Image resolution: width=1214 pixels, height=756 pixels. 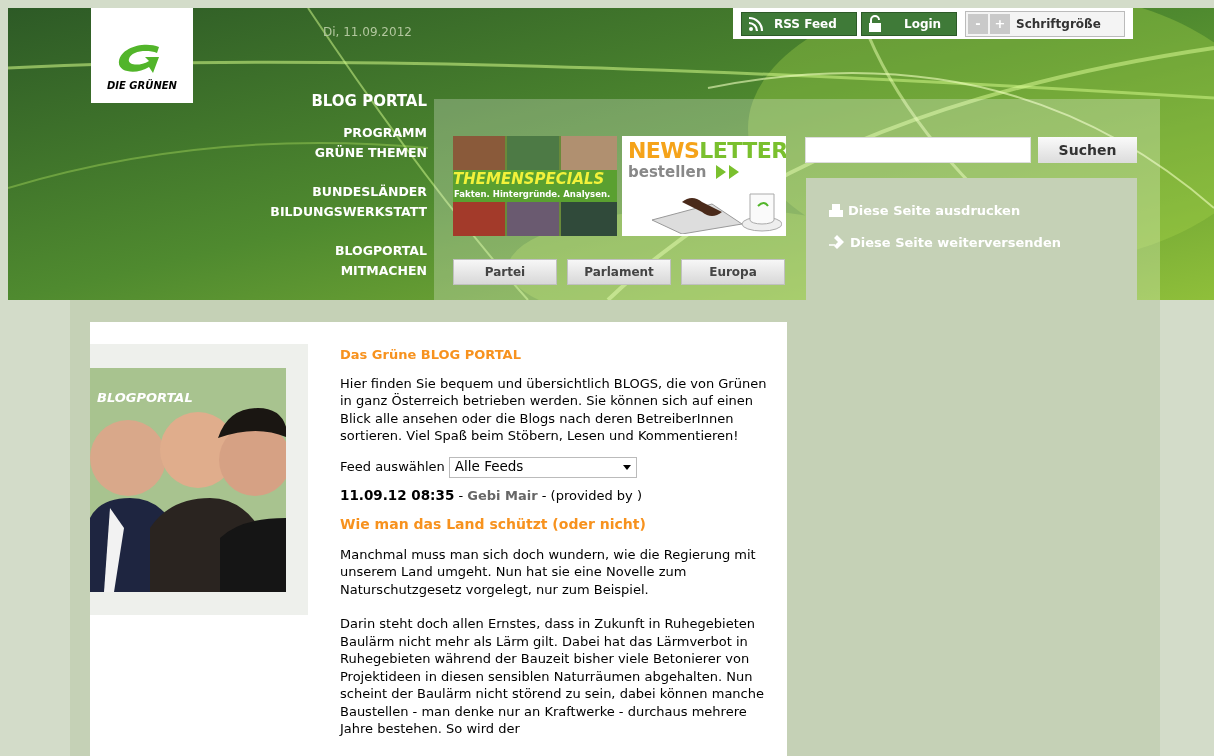 I want to click on feed-label: Feed auswählen, so click(x=392, y=467).